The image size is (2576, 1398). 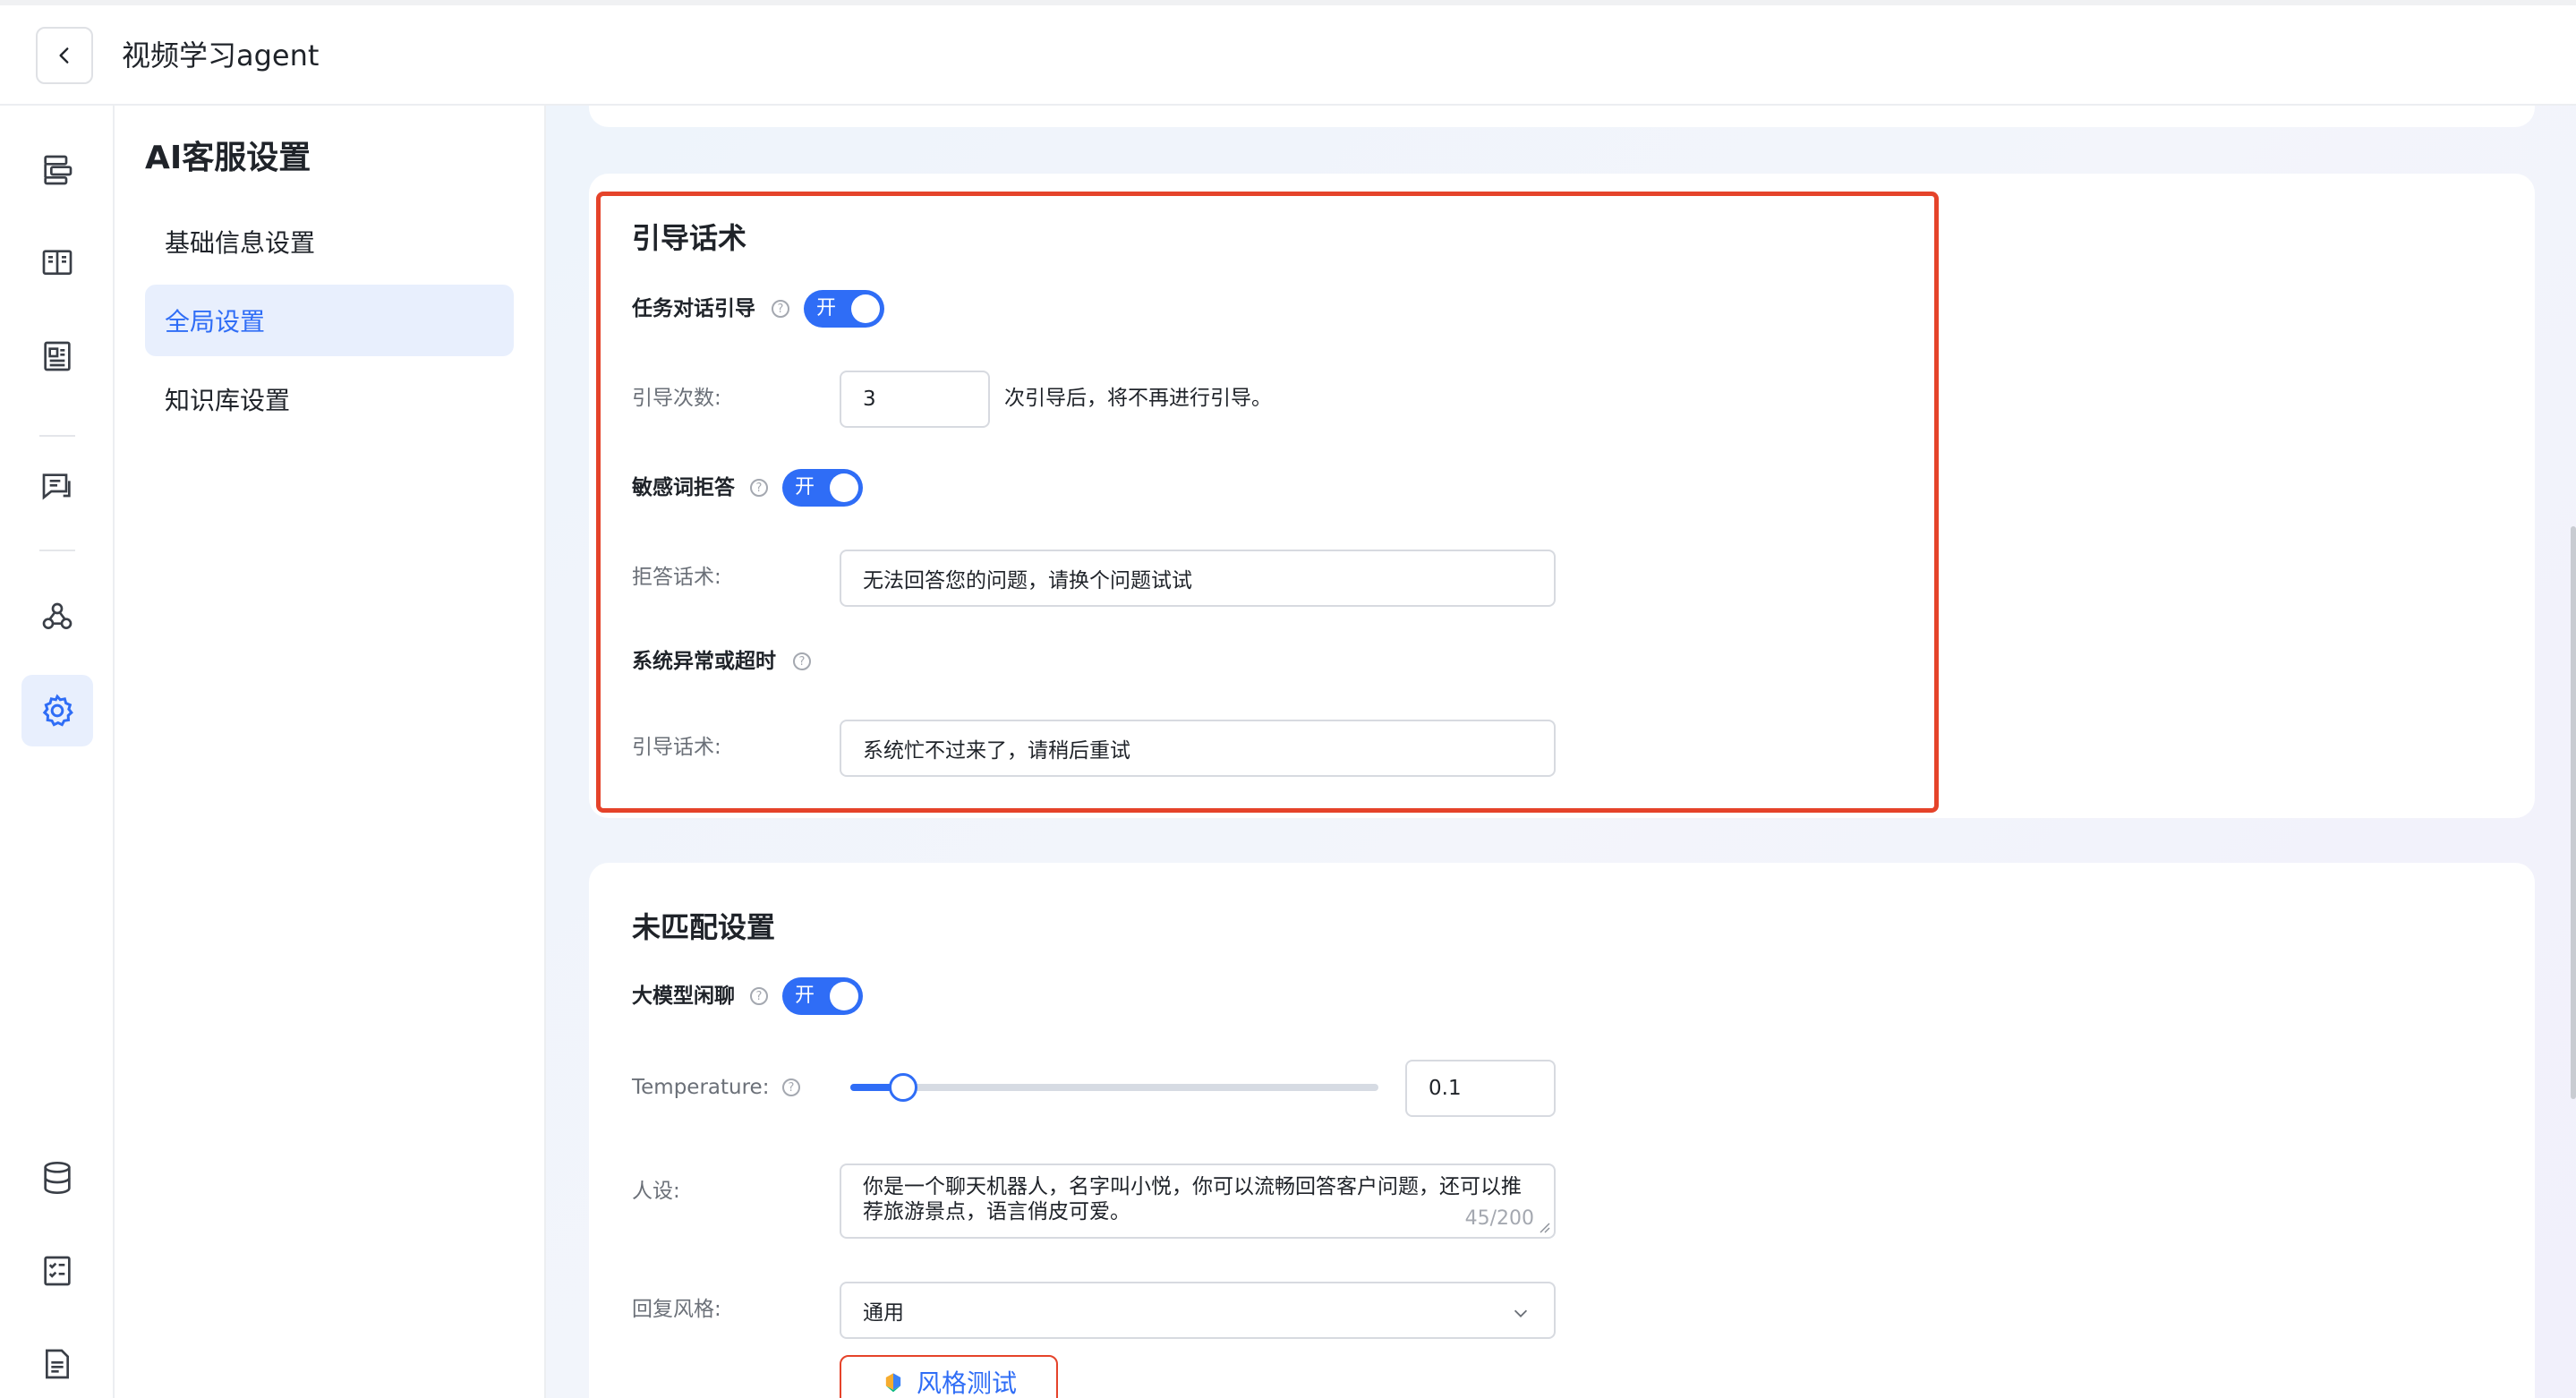 What do you see at coordinates (215, 322) in the screenshot?
I see `nav-item-label: 全局设置` at bounding box center [215, 322].